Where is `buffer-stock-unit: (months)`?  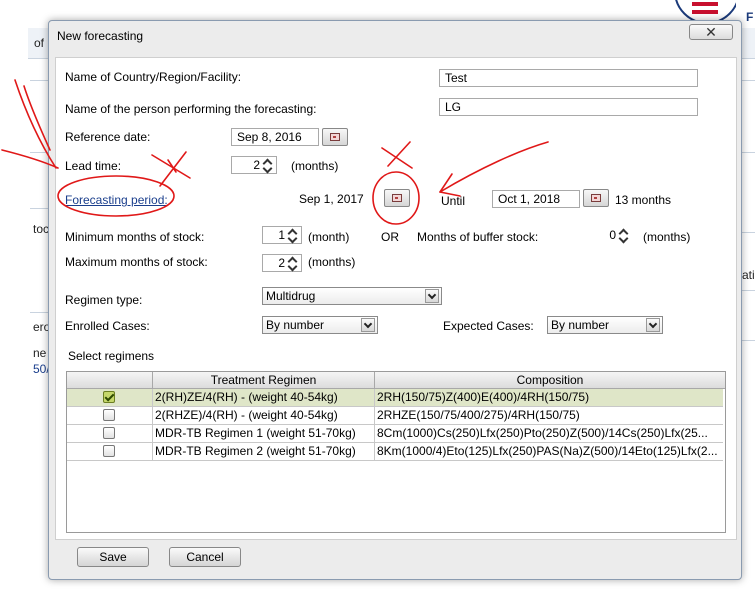 buffer-stock-unit: (months) is located at coordinates (667, 237).